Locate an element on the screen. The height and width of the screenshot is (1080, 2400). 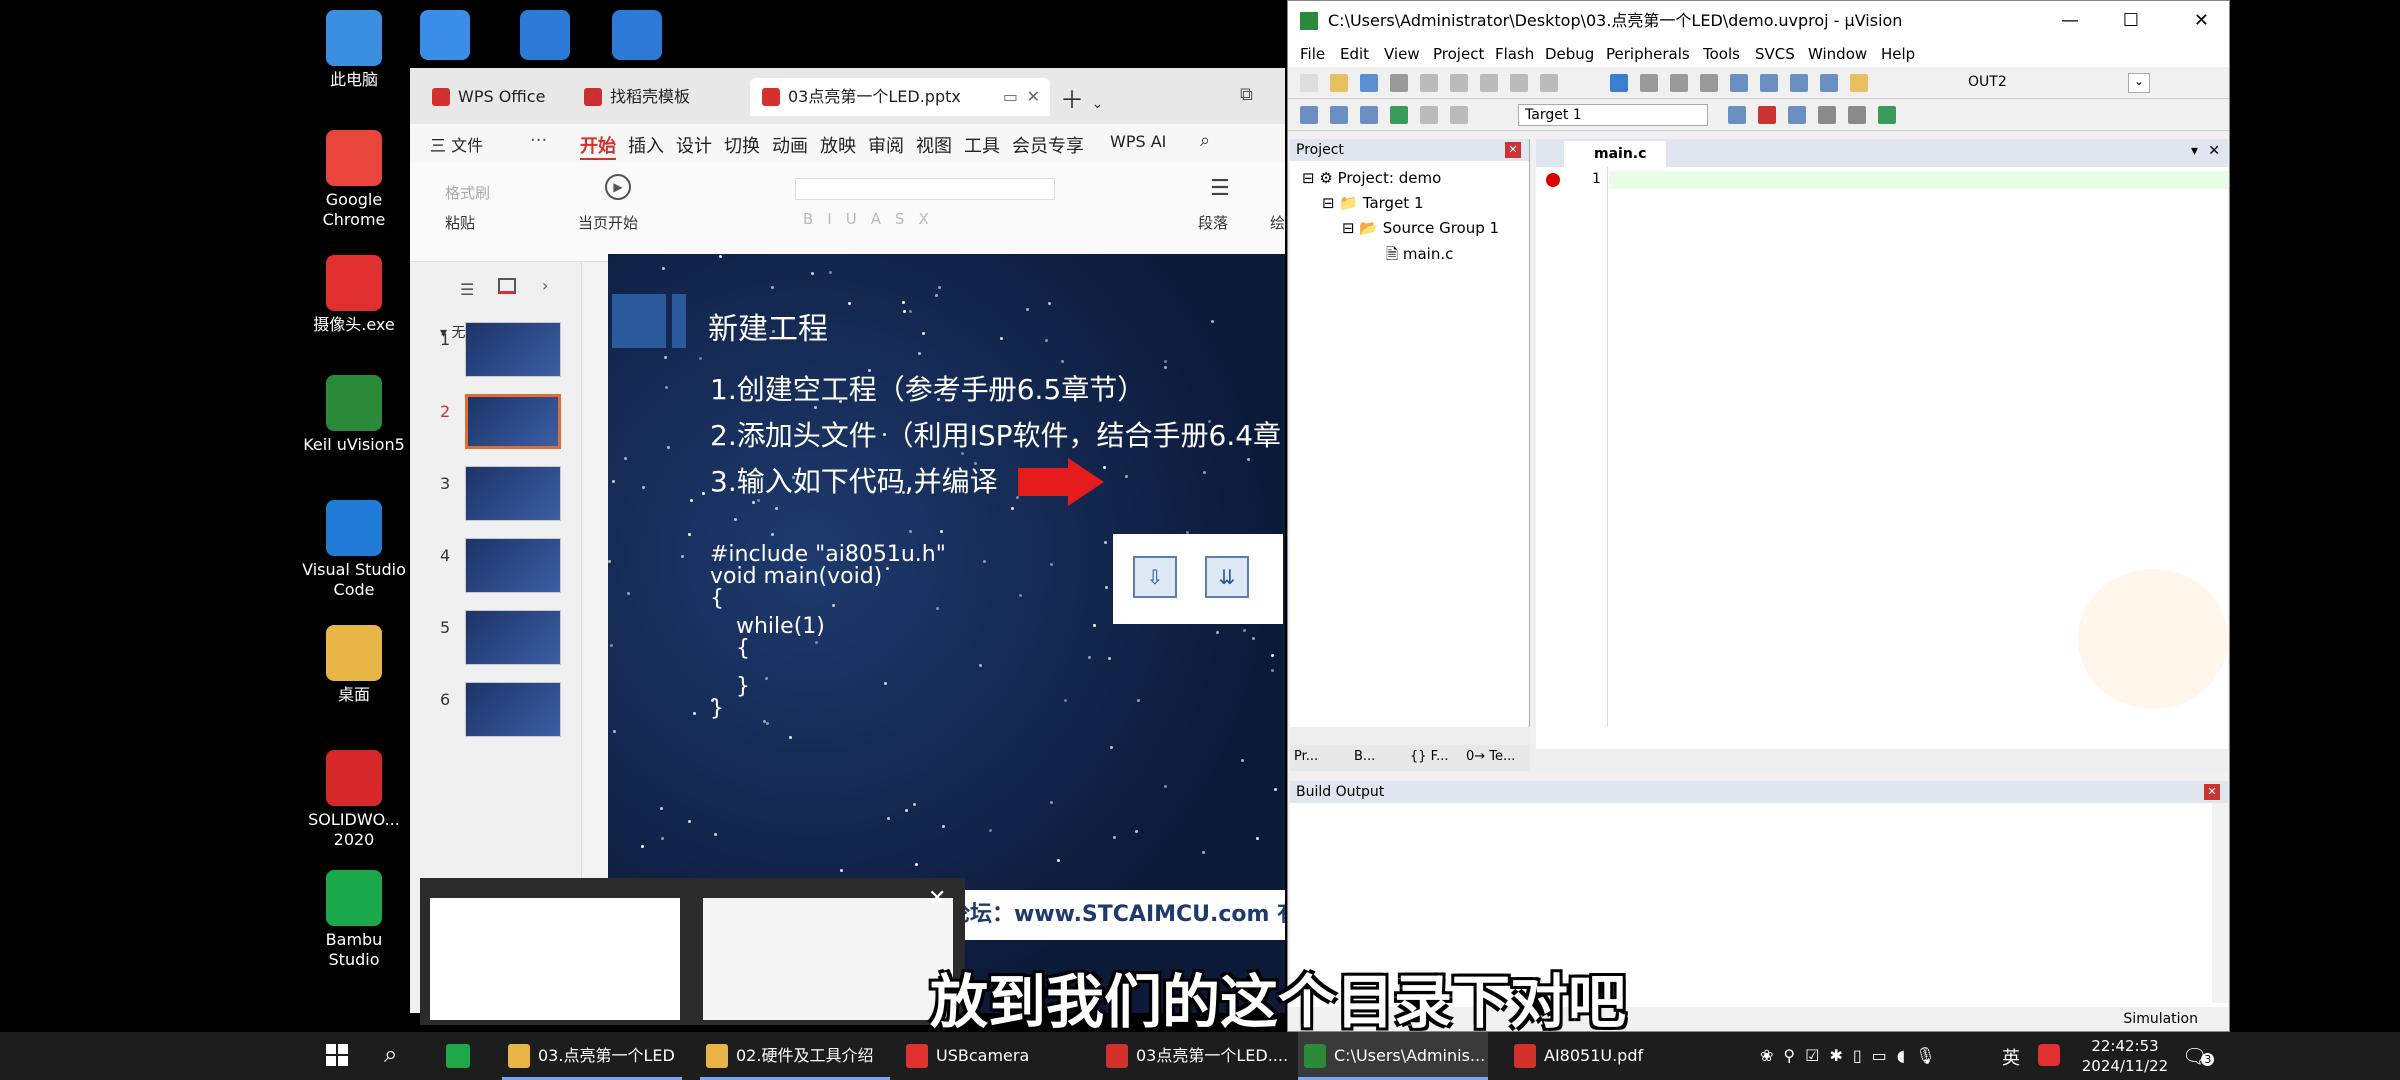
monitor-icon: ▭ is located at coordinates (1010, 97).